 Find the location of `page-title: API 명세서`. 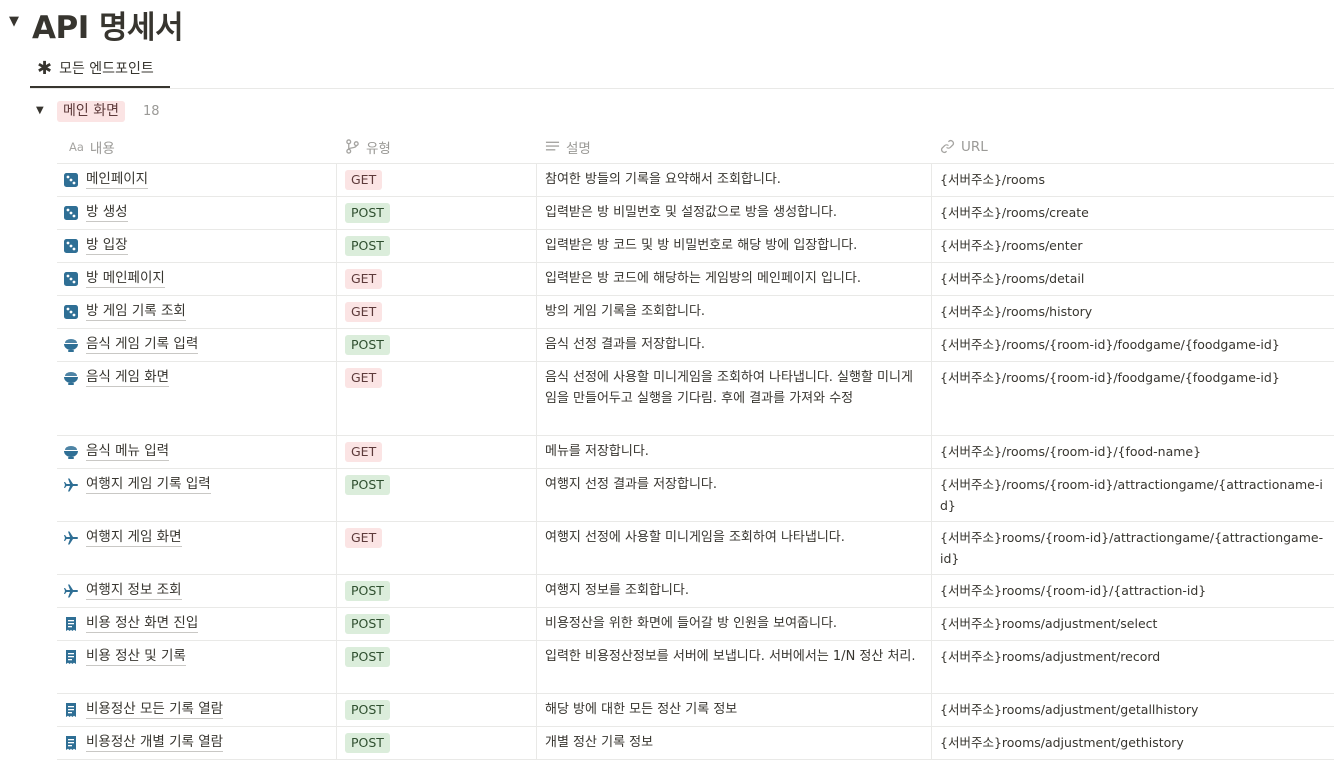

page-title: API 명세서 is located at coordinates (108, 24).